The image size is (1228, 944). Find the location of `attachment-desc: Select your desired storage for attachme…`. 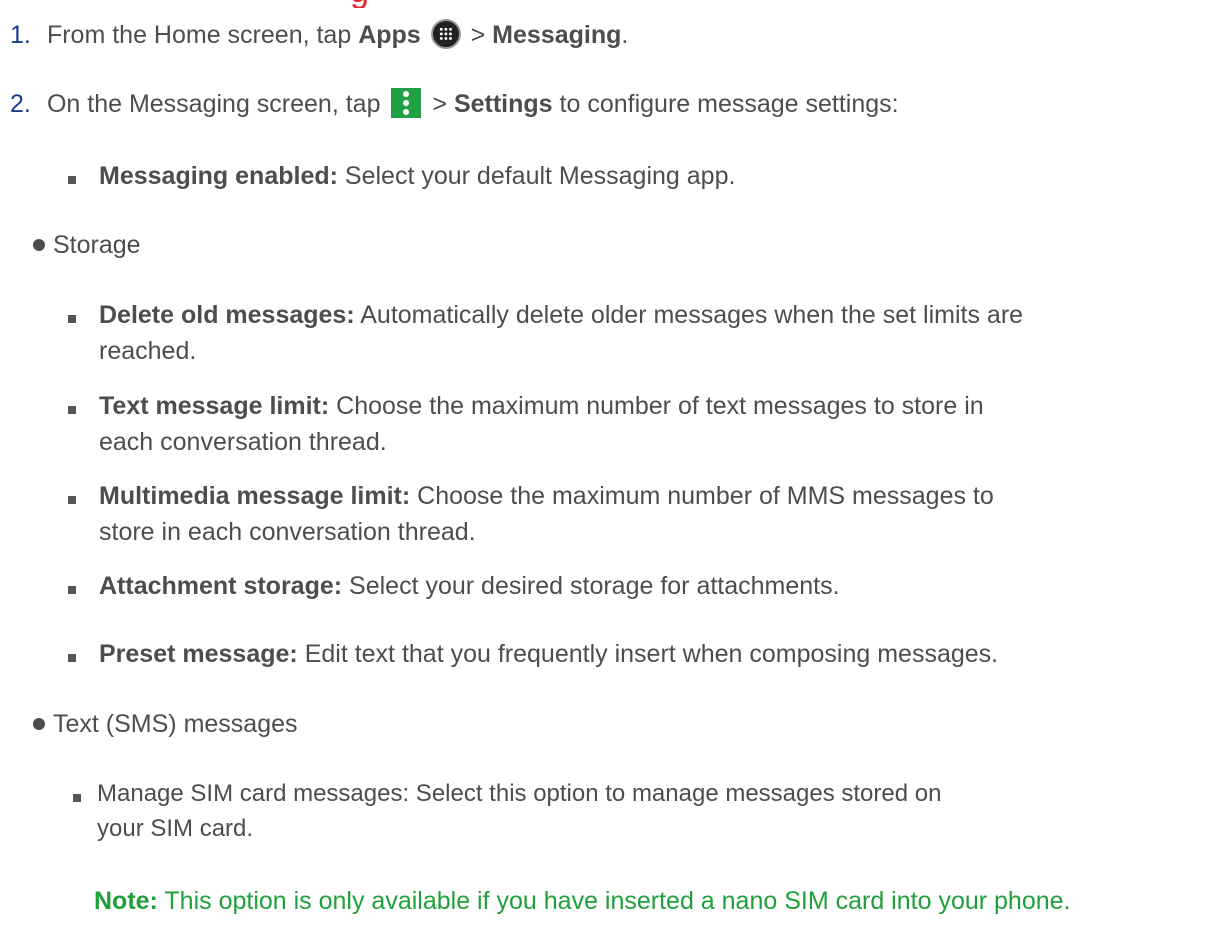

attachment-desc: Select your desired storage for attachme… is located at coordinates (594, 586).